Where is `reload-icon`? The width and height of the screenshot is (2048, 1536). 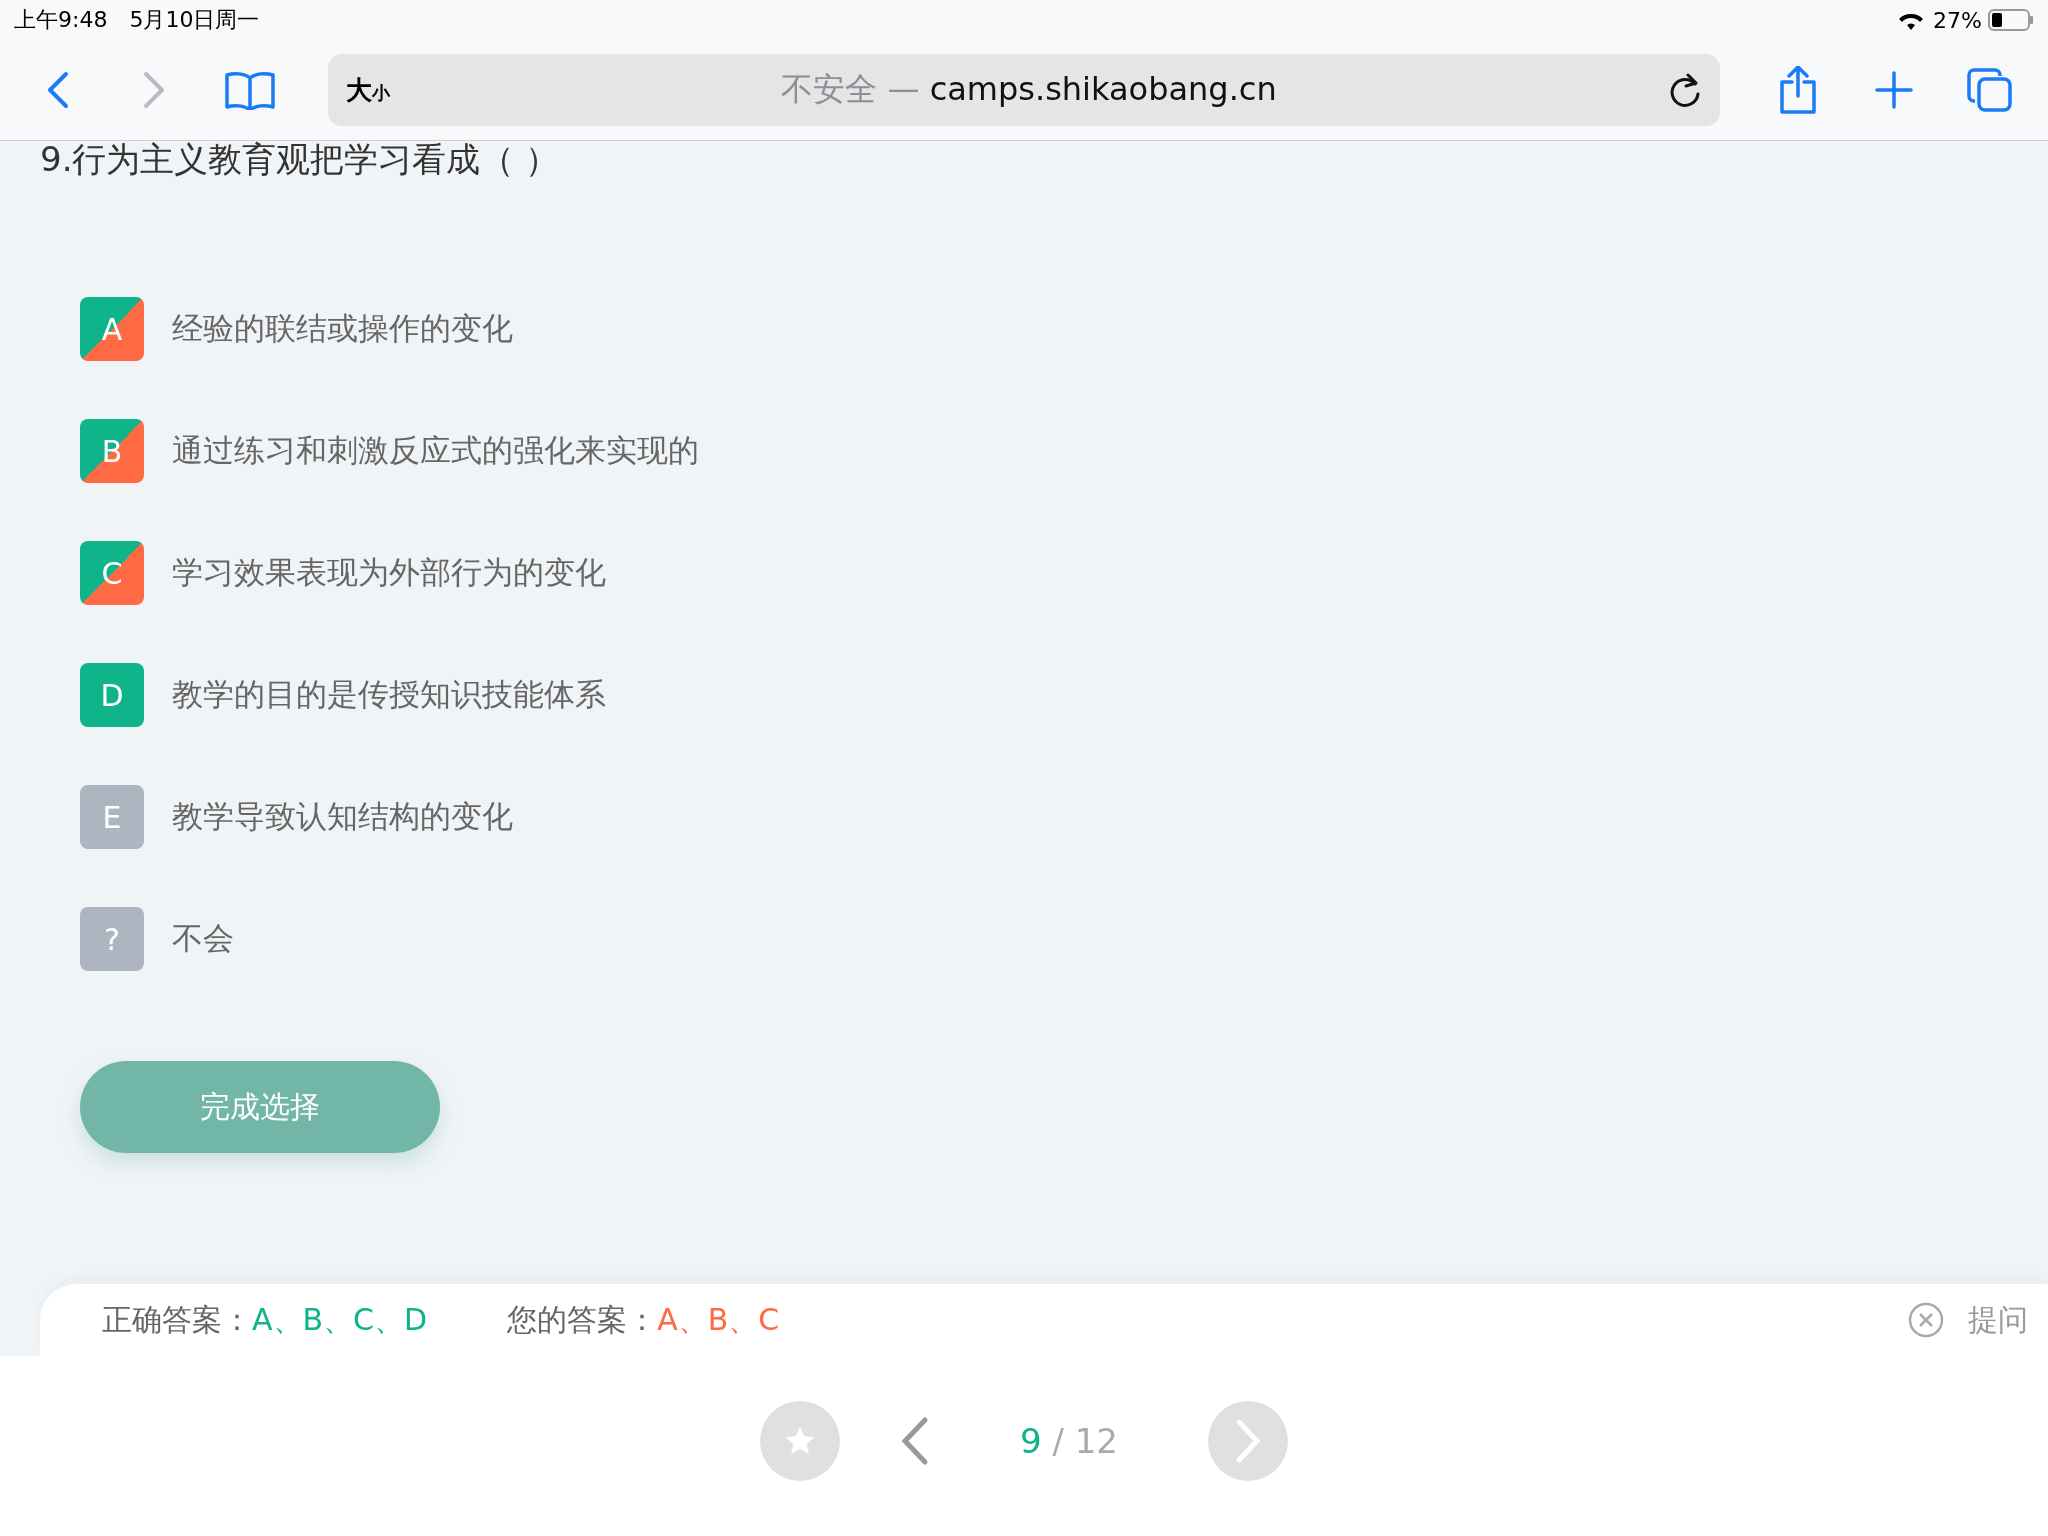 reload-icon is located at coordinates (1685, 90).